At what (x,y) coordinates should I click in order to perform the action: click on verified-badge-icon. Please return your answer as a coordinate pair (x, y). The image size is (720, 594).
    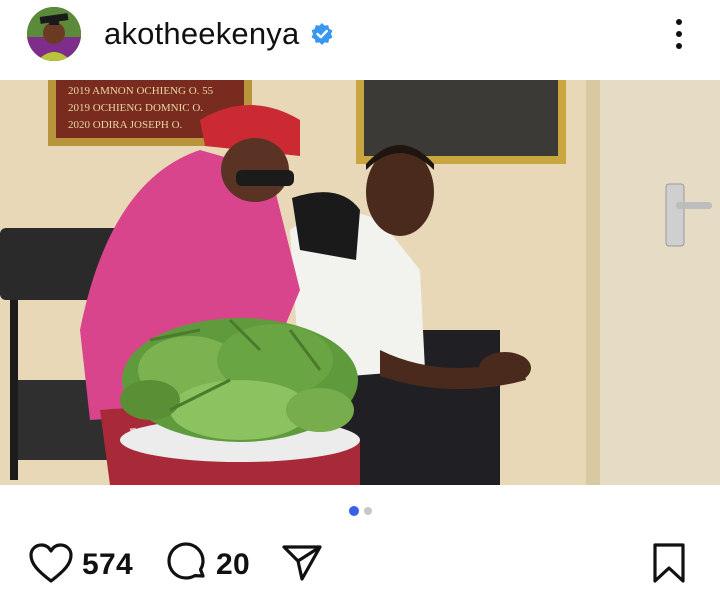
    Looking at the image, I should click on (322, 34).